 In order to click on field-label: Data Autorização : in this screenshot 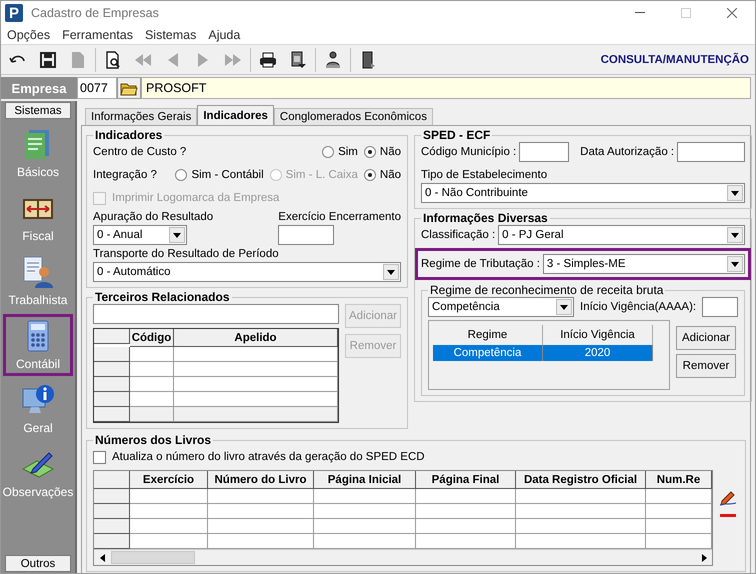, I will do `click(627, 152)`.